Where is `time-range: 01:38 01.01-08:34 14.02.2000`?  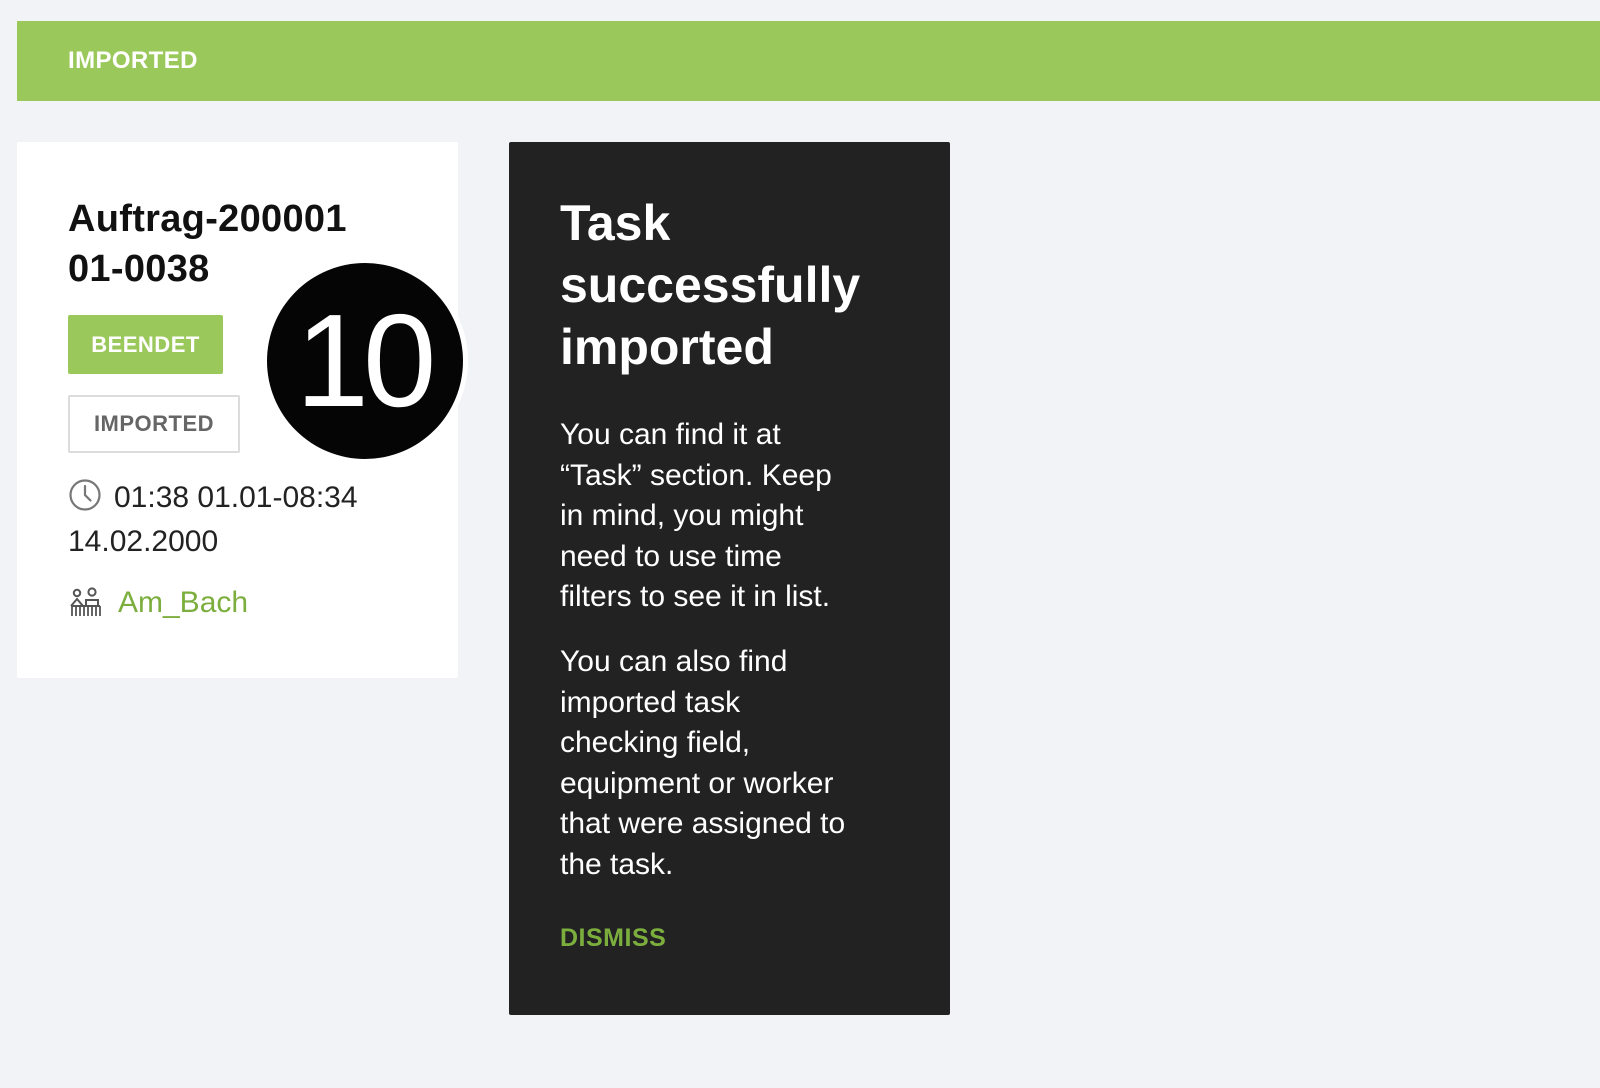
time-range: 01:38 01.01-08:34 14.02.2000 is located at coordinates (213, 519).